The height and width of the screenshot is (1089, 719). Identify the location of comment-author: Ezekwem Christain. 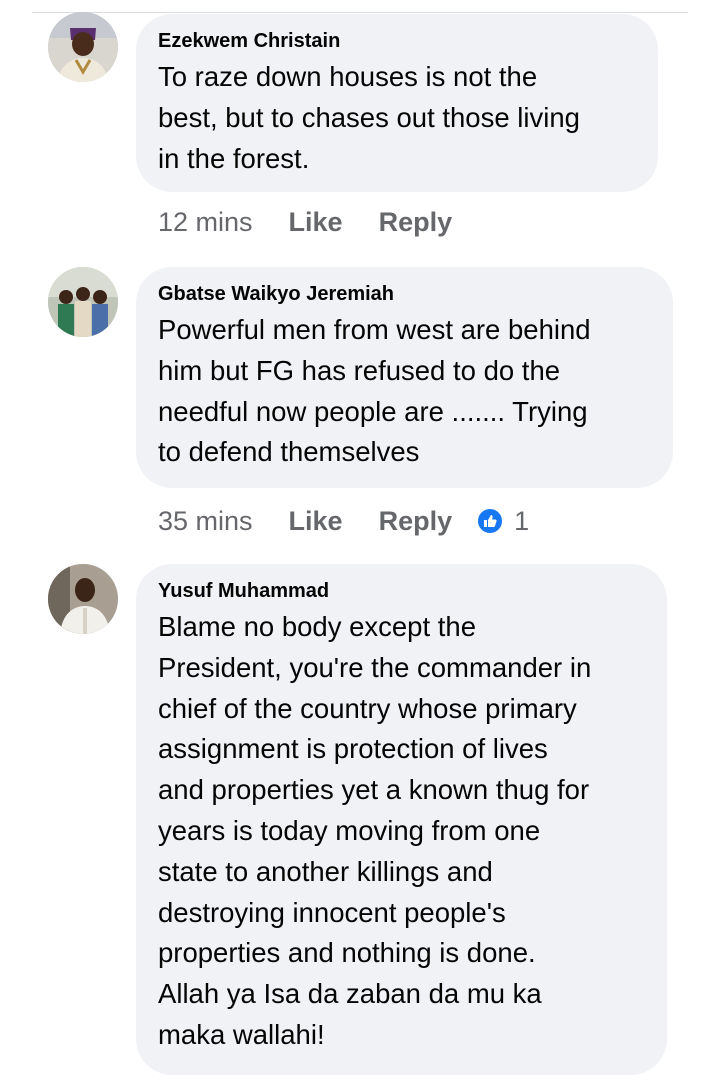
(398, 41).